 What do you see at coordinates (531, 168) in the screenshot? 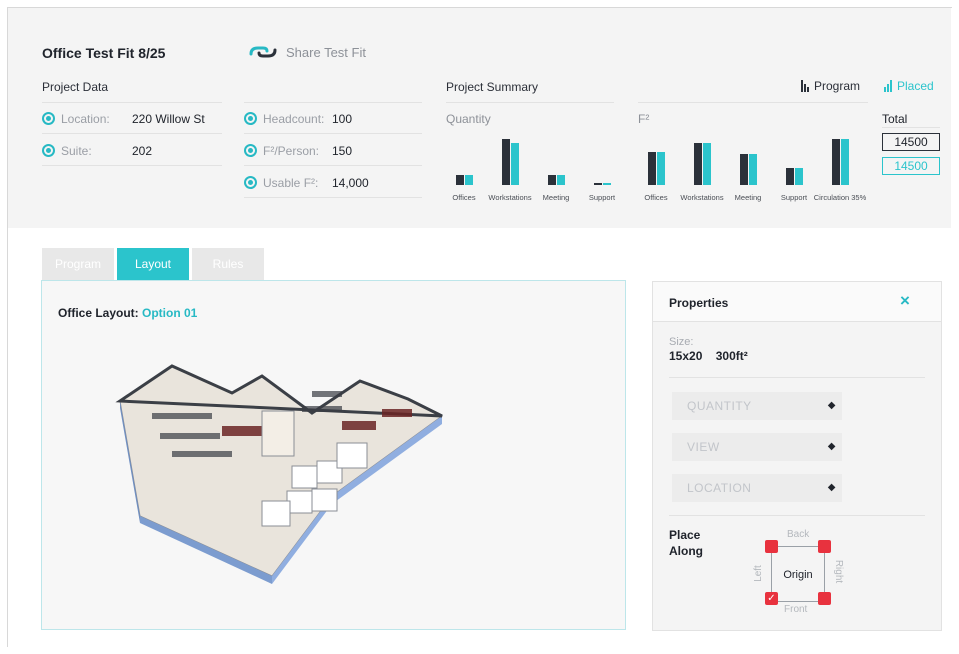
I see `quantity-chart: Offices Workstations Meeting Support` at bounding box center [531, 168].